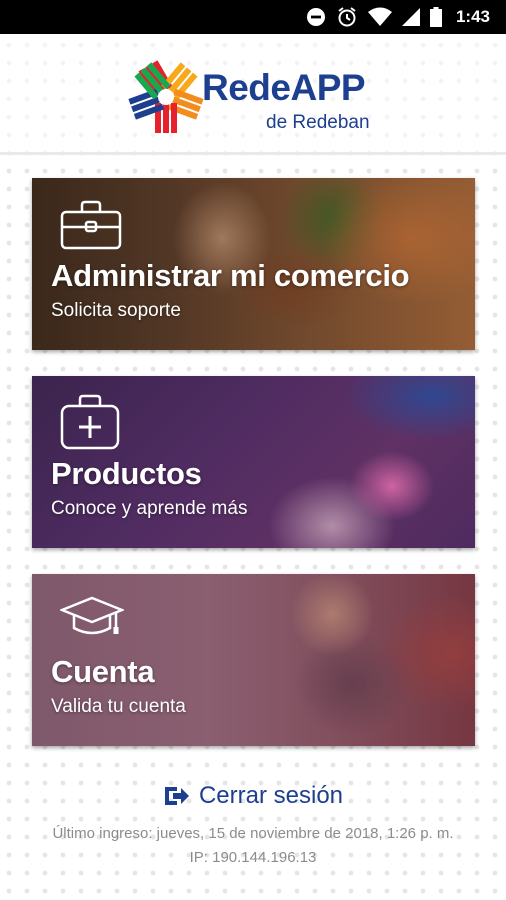 The width and height of the screenshot is (506, 900). I want to click on card-title: Productos, so click(126, 473).